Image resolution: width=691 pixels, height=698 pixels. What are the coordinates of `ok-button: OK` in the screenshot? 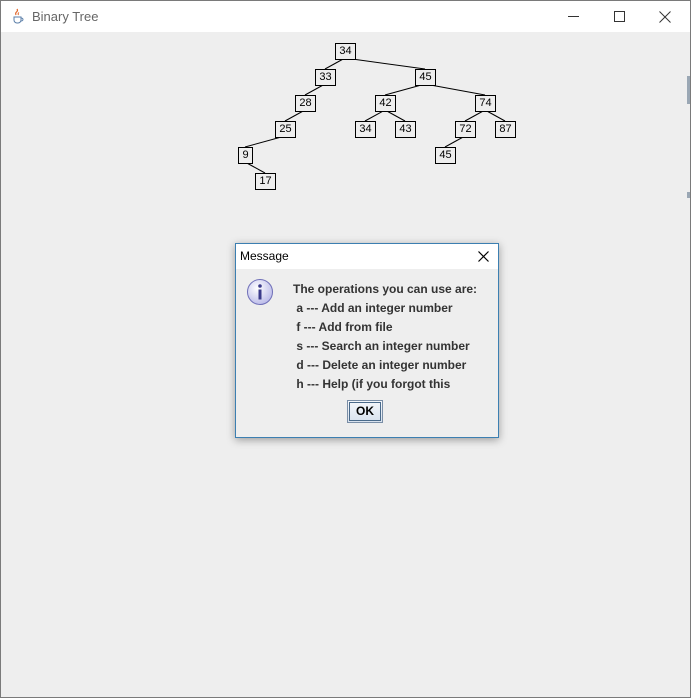 It's located at (365, 411).